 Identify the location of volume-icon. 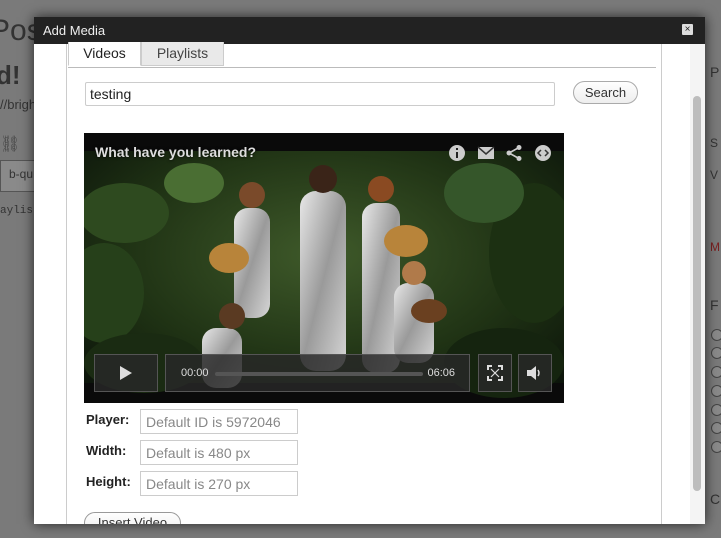
(533, 373).